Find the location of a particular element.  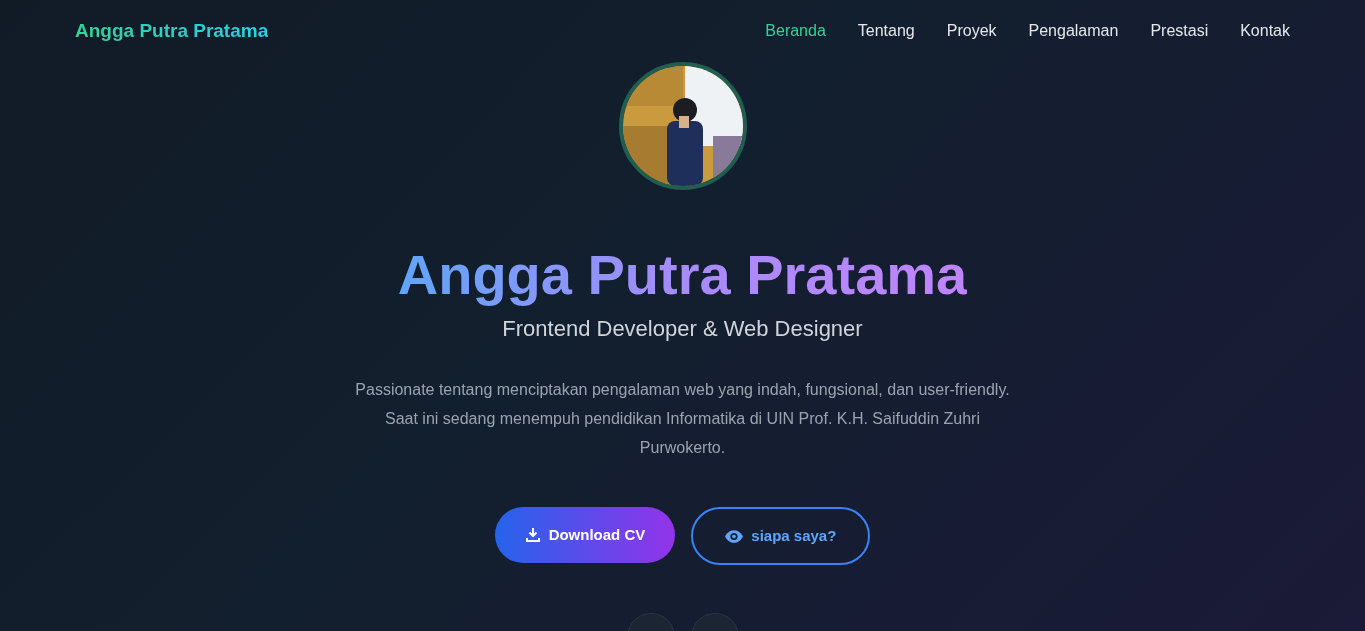

nav-link: Proyek is located at coordinates (971, 31).